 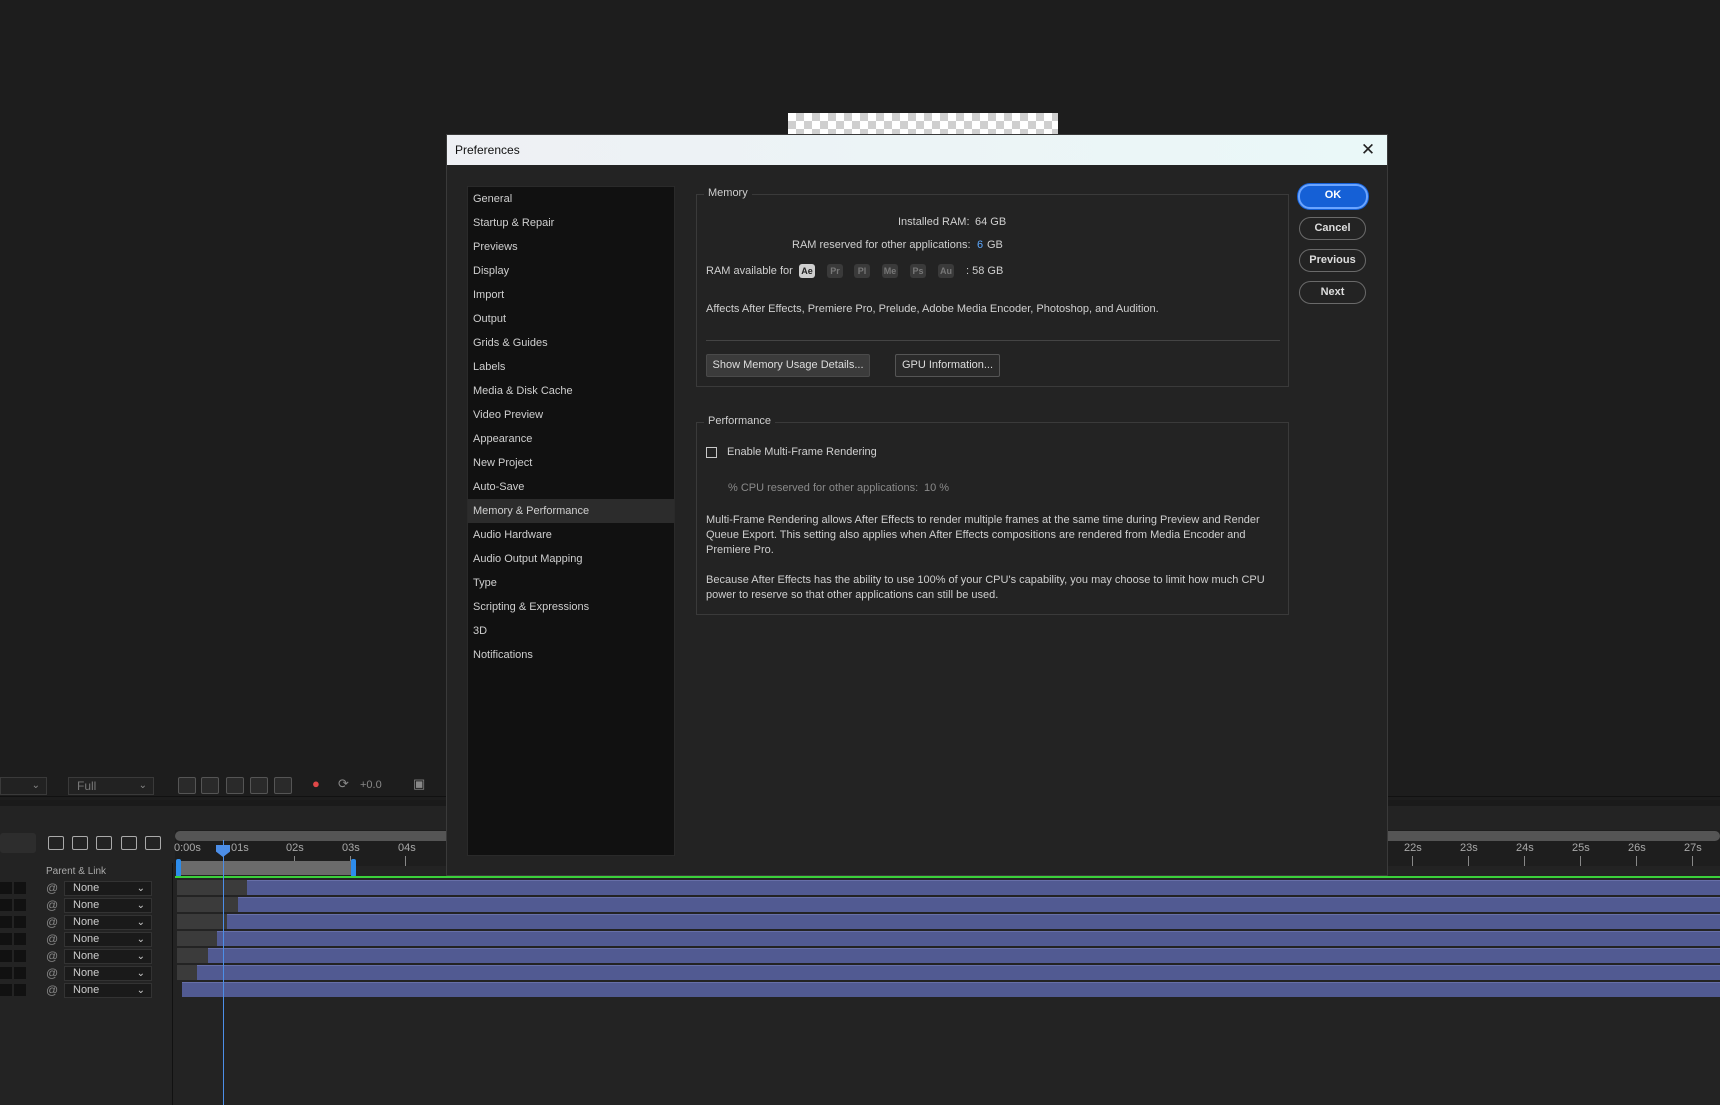 I want to click on nav-item-appearance: Appearance, so click(x=571, y=439).